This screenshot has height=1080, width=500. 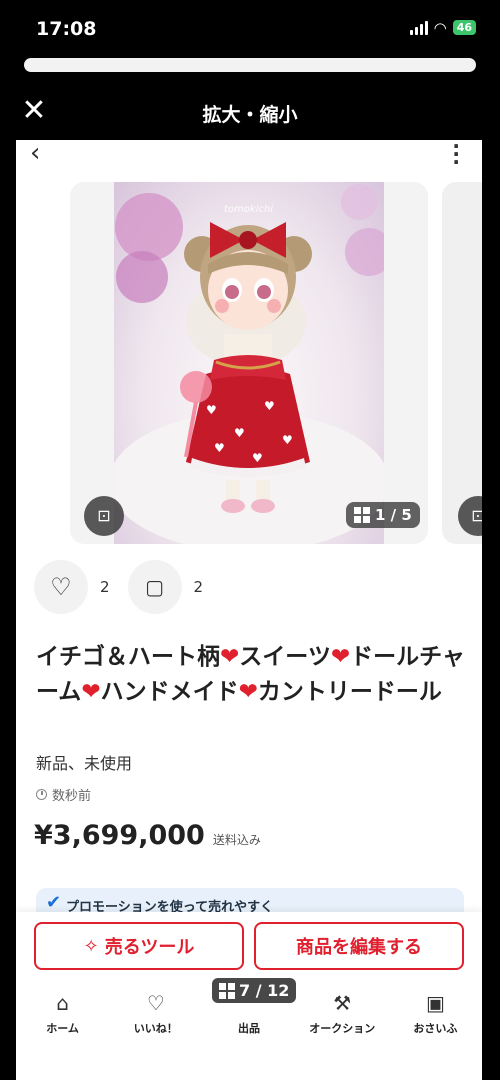 What do you see at coordinates (72, 796) in the screenshot?
I see `posted-time-text: 数秒前` at bounding box center [72, 796].